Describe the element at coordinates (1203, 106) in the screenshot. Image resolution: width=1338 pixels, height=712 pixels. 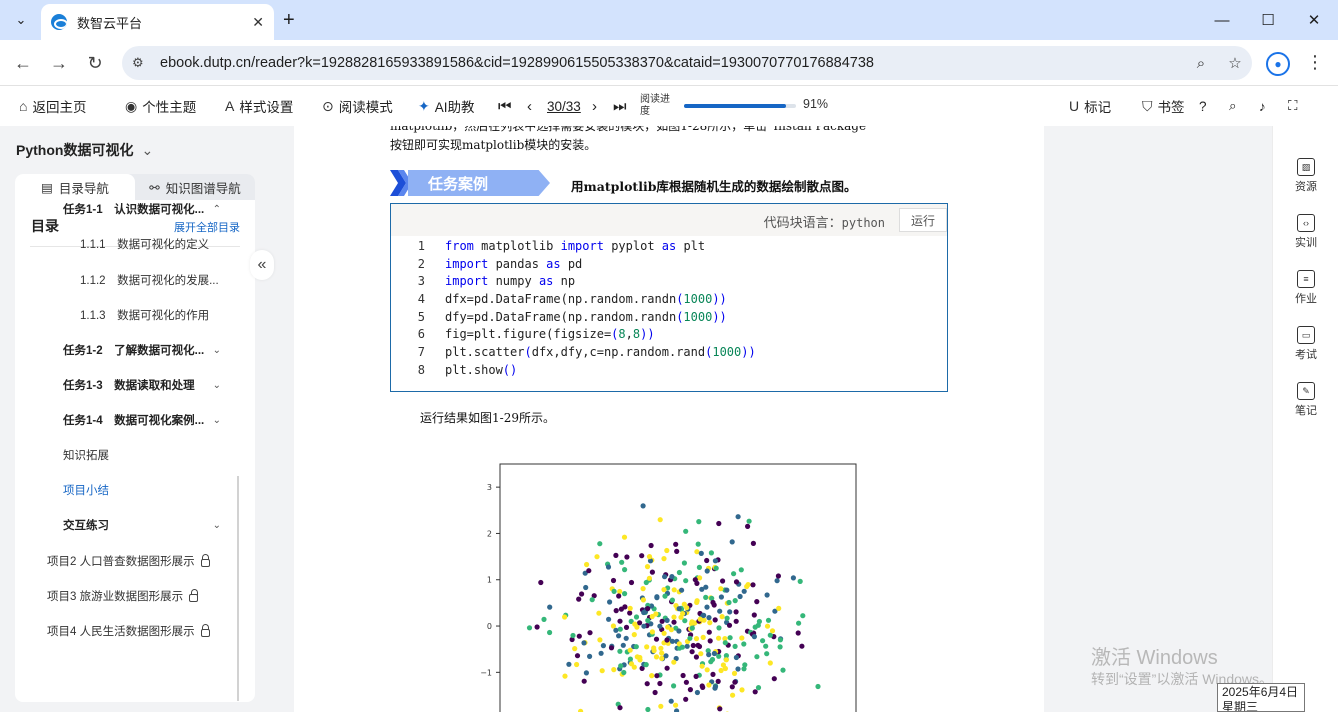
I see `help-icon: ?` at that location.